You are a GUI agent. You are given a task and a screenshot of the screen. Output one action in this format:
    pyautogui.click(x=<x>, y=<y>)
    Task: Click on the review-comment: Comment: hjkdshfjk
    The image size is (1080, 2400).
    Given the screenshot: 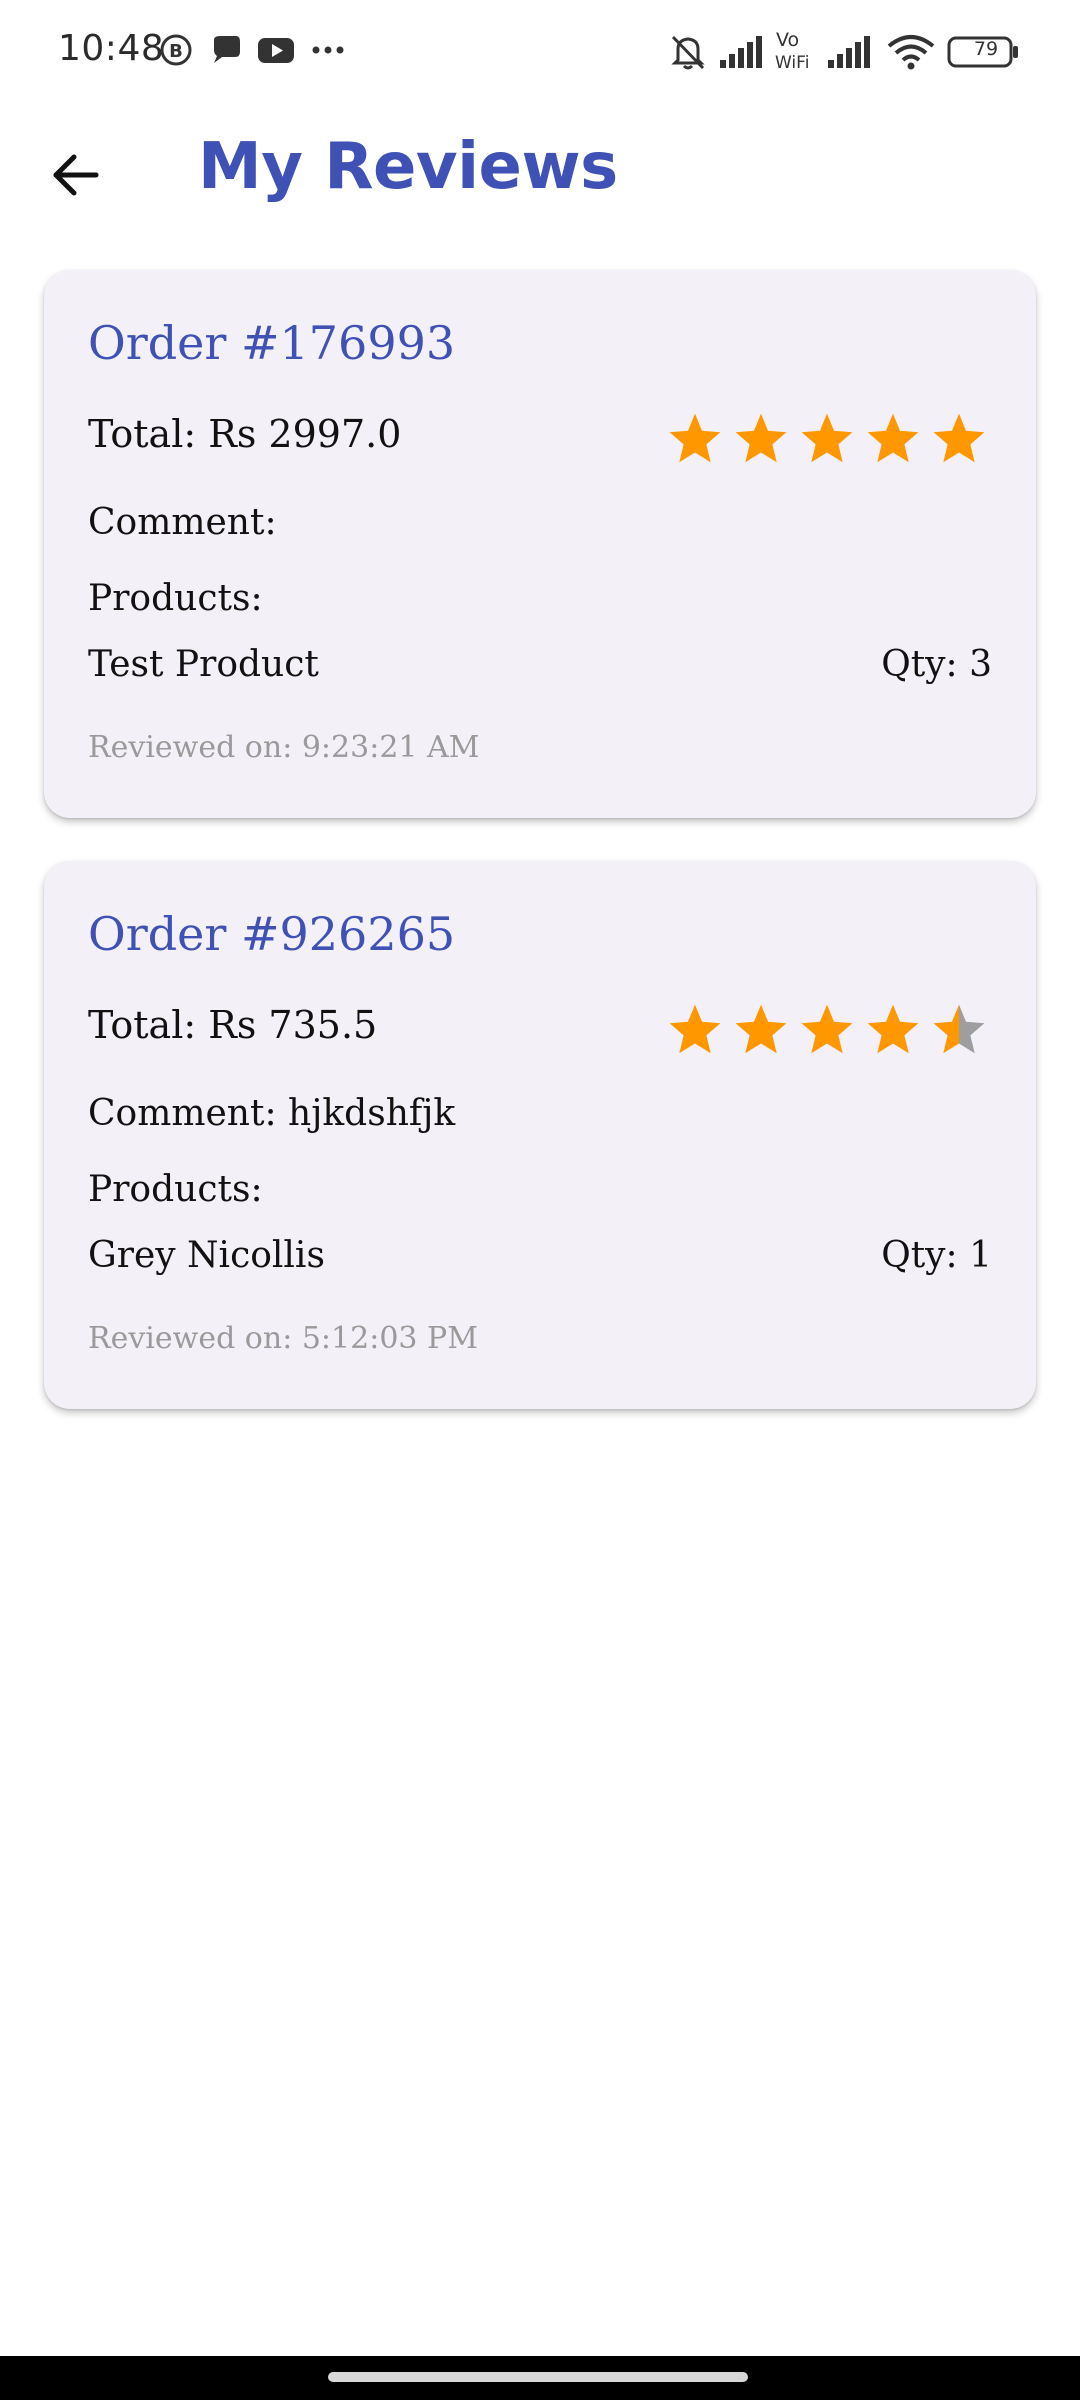 What is the action you would take?
    pyautogui.click(x=272, y=1113)
    